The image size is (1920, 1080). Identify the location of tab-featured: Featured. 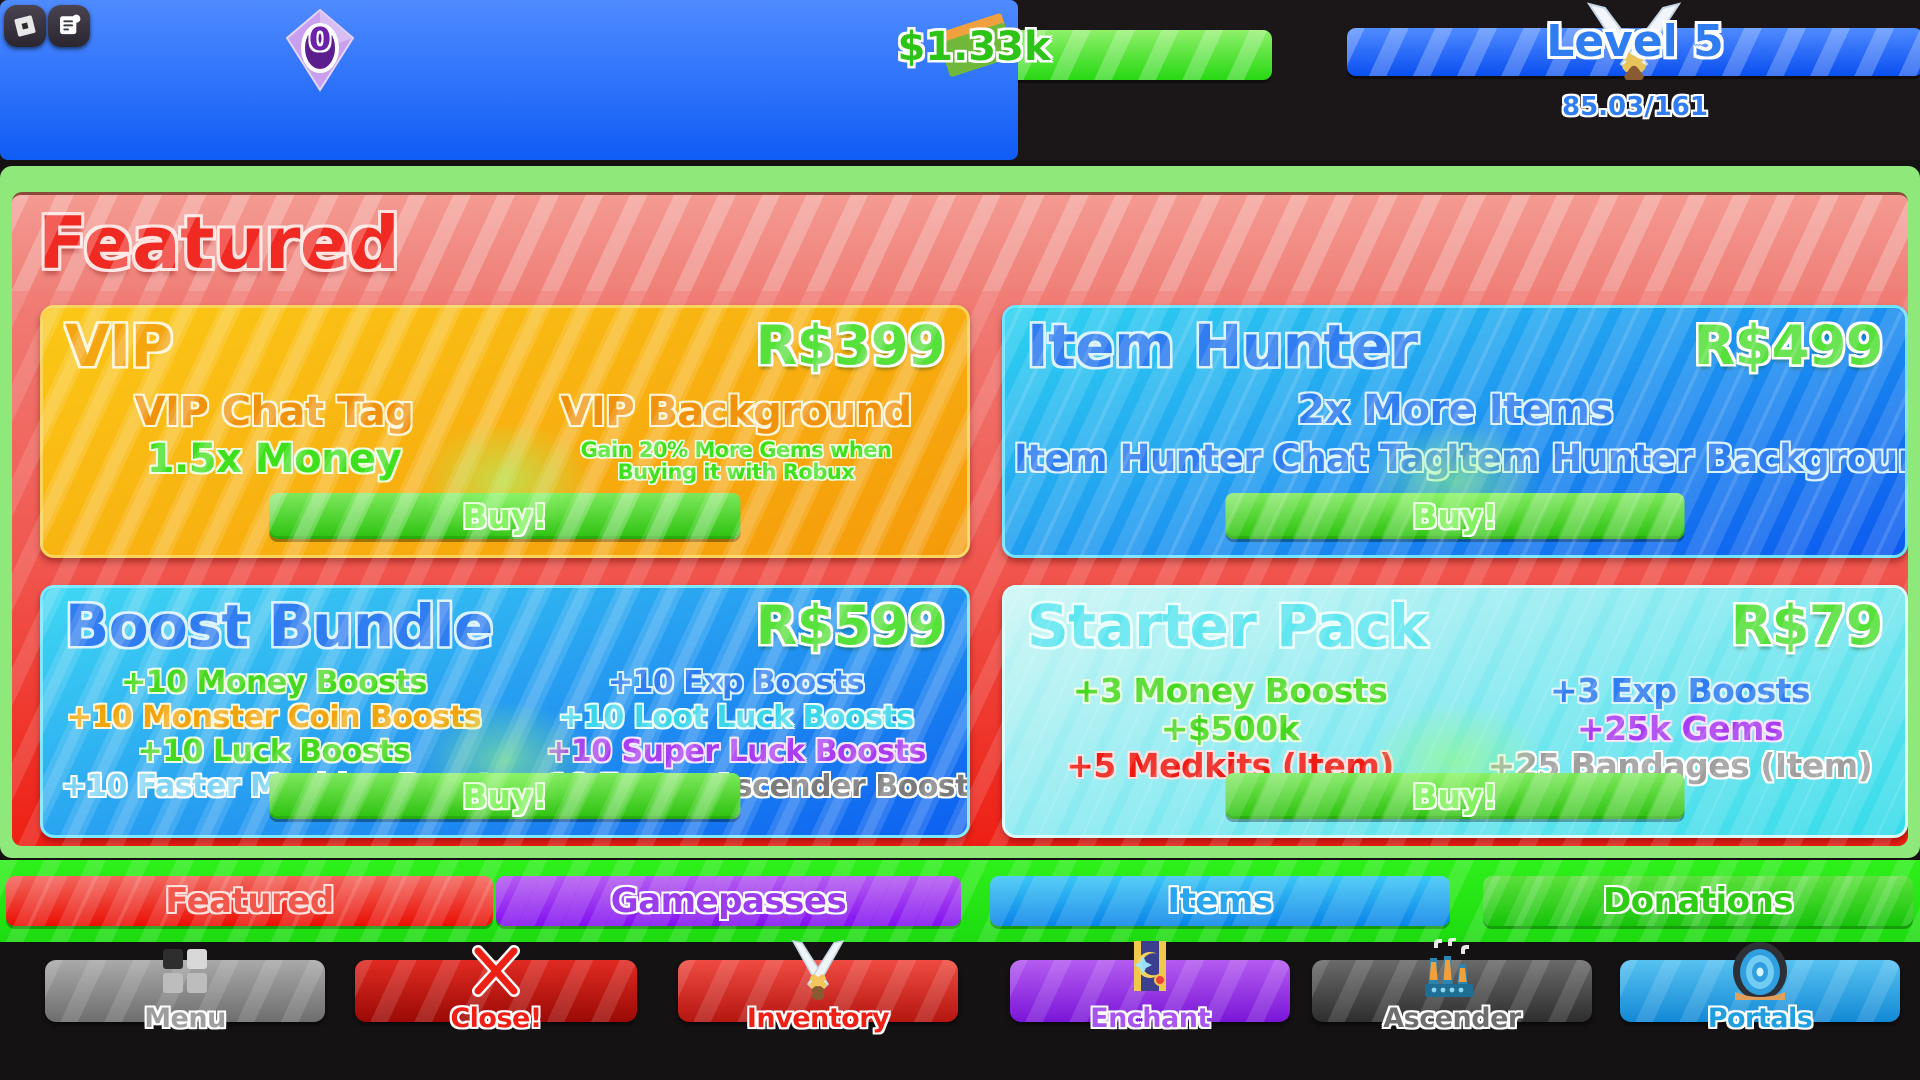
(249, 901).